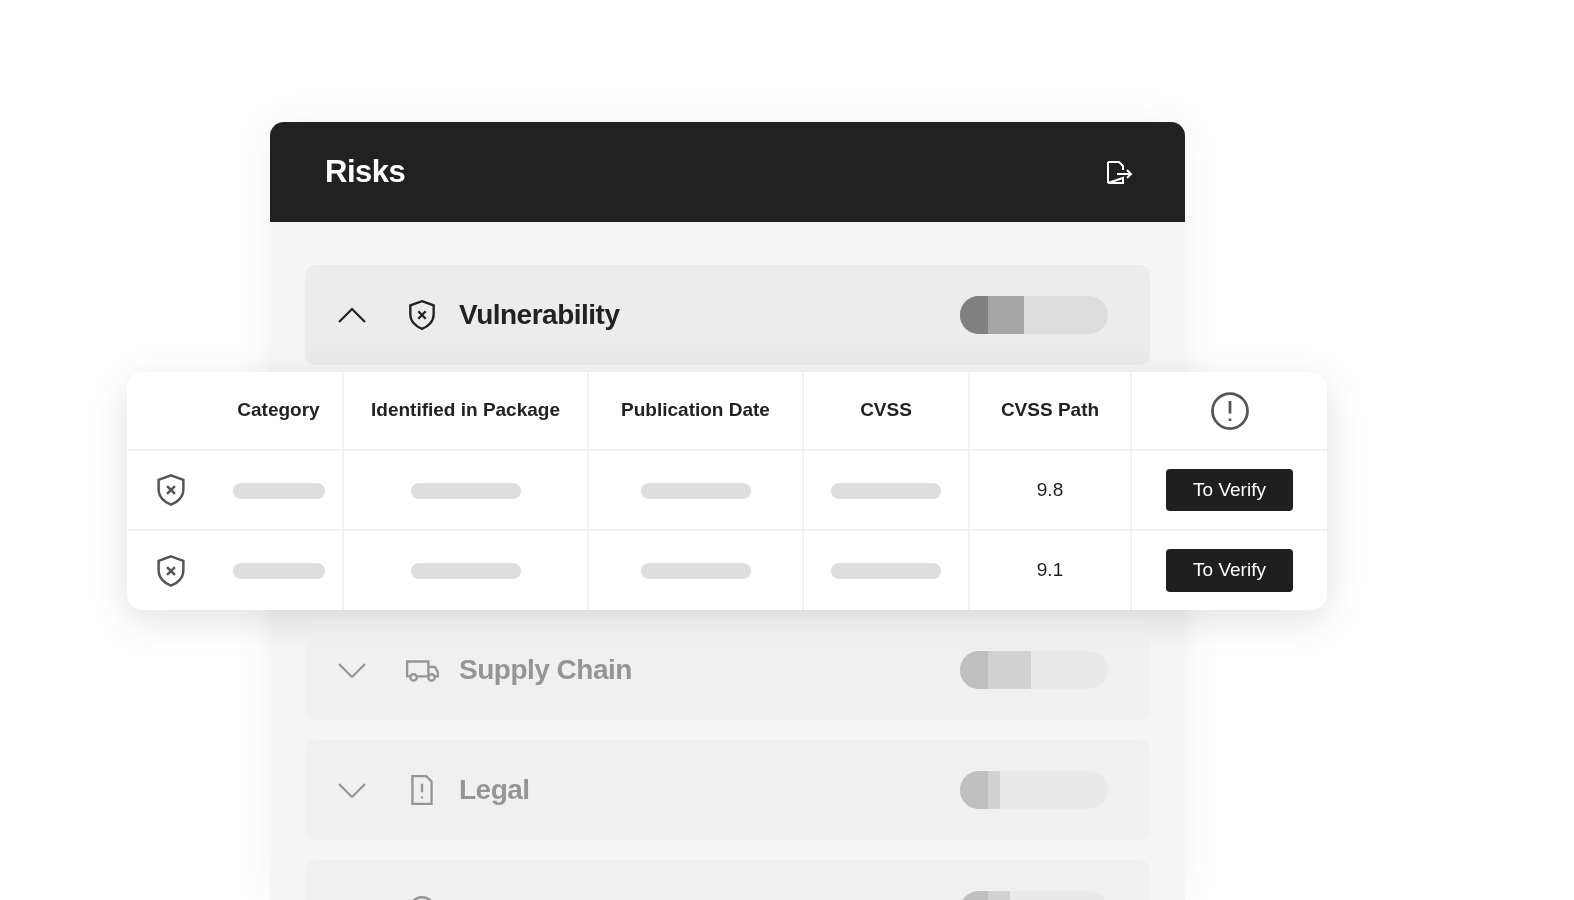 This screenshot has width=1574, height=900. I want to click on table-cell: 9.8, so click(1050, 489).